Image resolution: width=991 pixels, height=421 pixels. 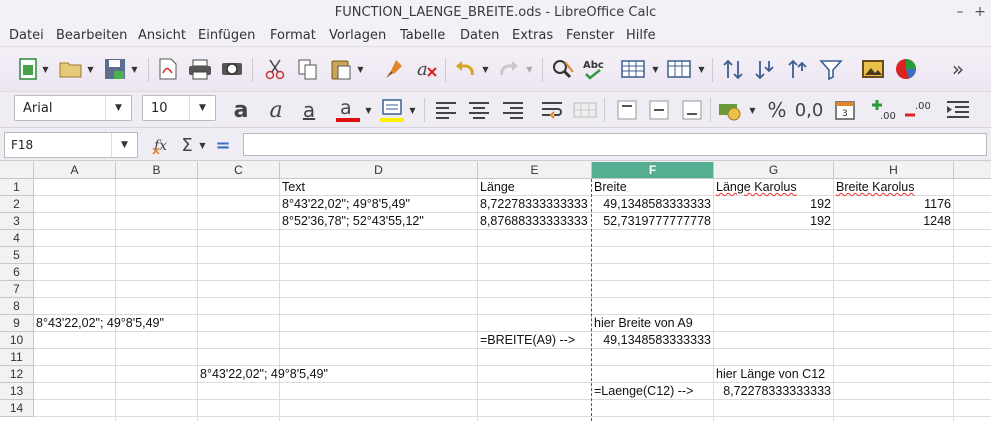 What do you see at coordinates (422, 35) in the screenshot?
I see `menu-tabelle: Tabelle` at bounding box center [422, 35].